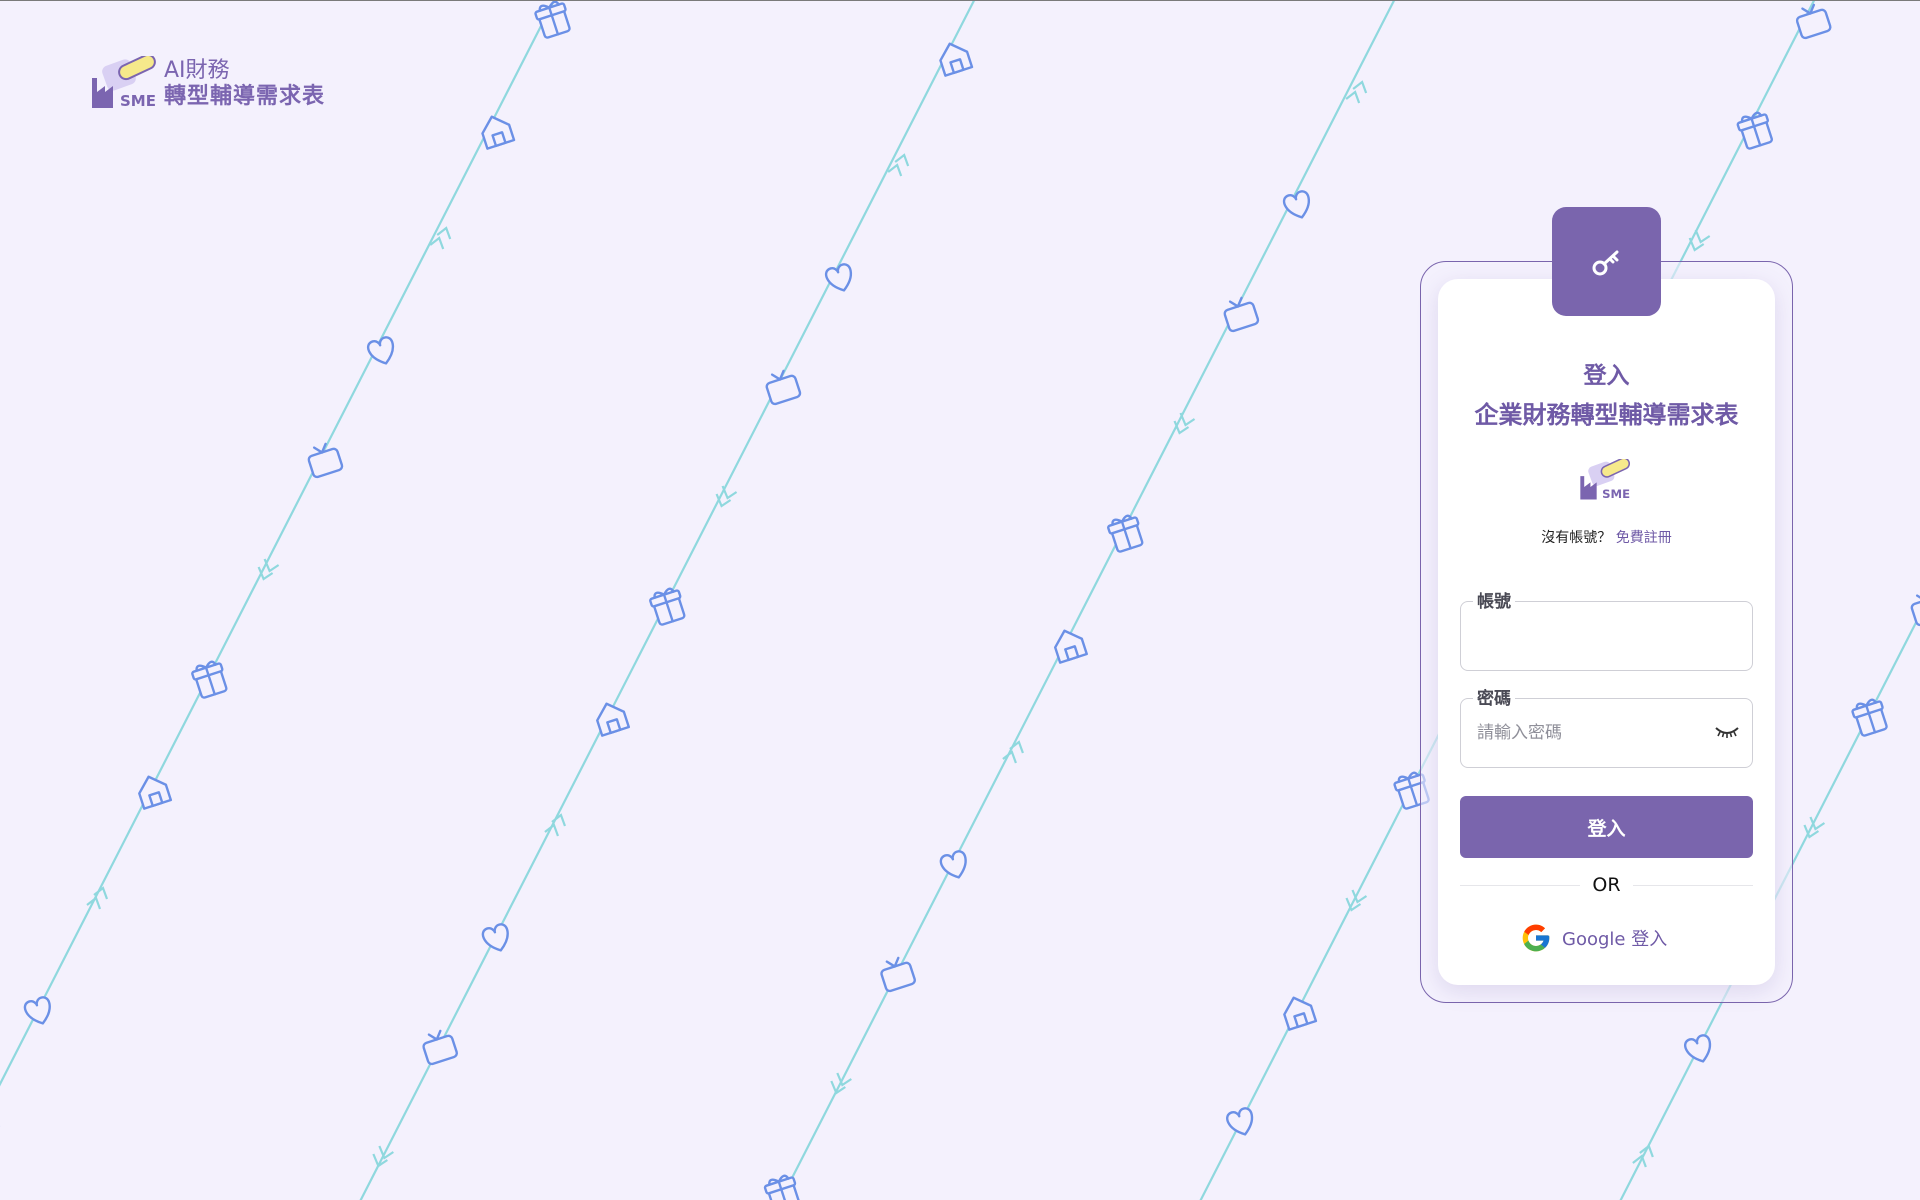 This screenshot has height=1200, width=1920. Describe the element at coordinates (245, 96) in the screenshot. I see `brand-title-line2: 轉型輔導需求表` at that location.